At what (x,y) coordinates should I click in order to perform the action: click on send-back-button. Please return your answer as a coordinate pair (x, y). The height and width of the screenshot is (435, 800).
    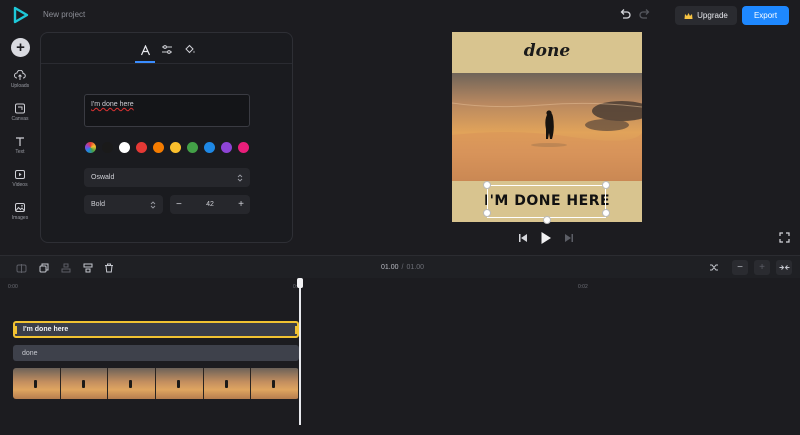
    Looking at the image, I should click on (66, 268).